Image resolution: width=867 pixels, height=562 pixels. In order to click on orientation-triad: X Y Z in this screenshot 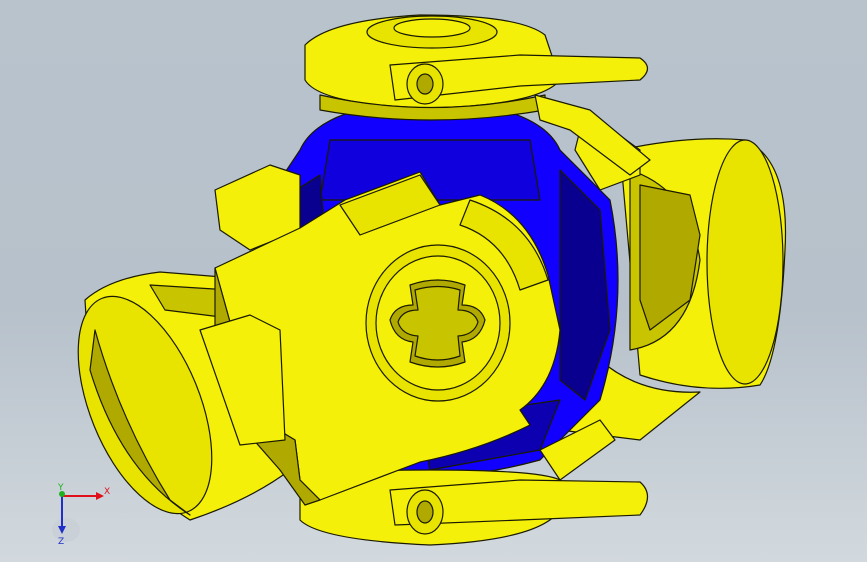, I will do `click(81, 515)`.